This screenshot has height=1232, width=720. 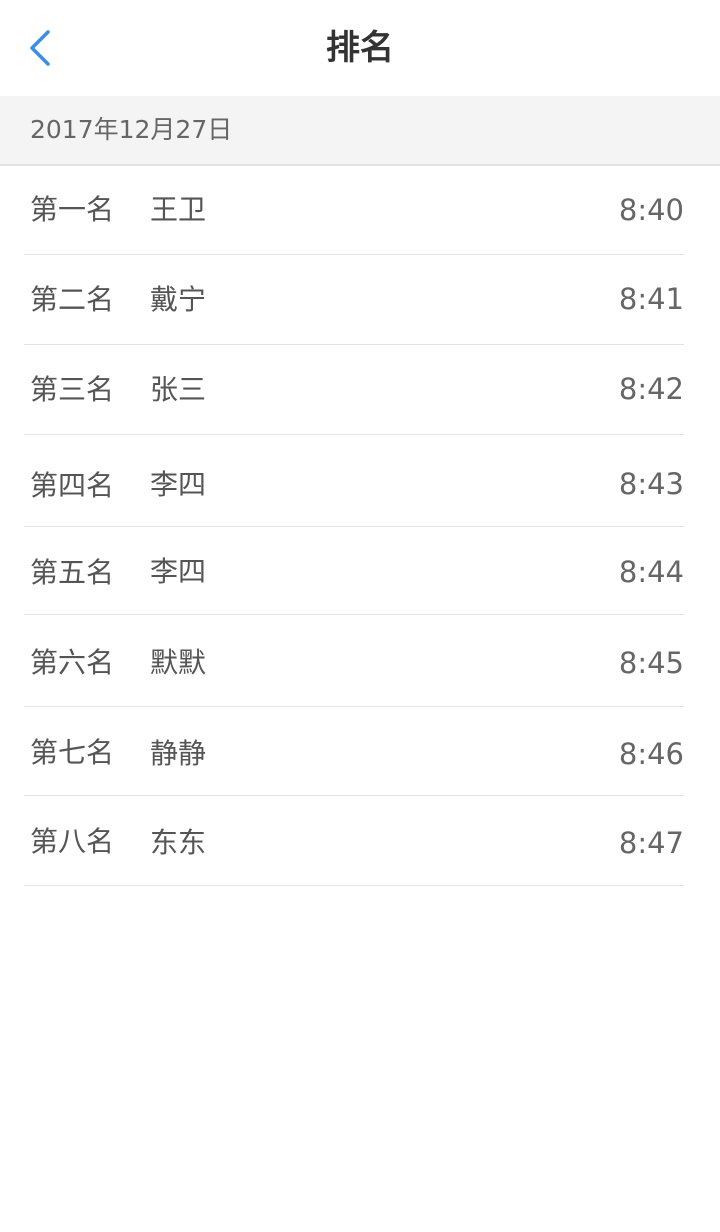 What do you see at coordinates (72, 752) in the screenshot?
I see `rank-label: 第七名` at bounding box center [72, 752].